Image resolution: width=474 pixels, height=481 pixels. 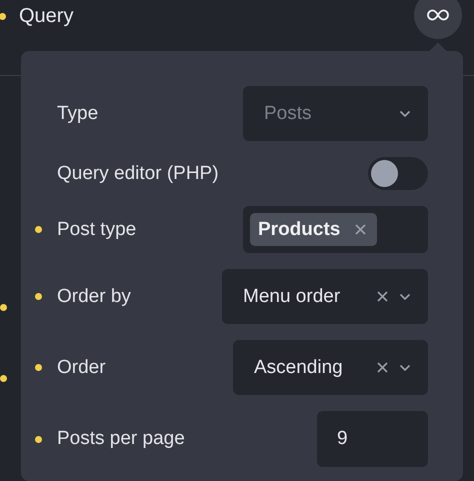 What do you see at coordinates (78, 113) in the screenshot?
I see `field-label: Type` at bounding box center [78, 113].